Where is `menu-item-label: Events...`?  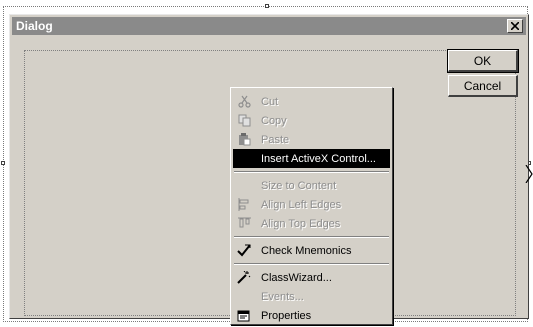 menu-item-label: Events... is located at coordinates (282, 296).